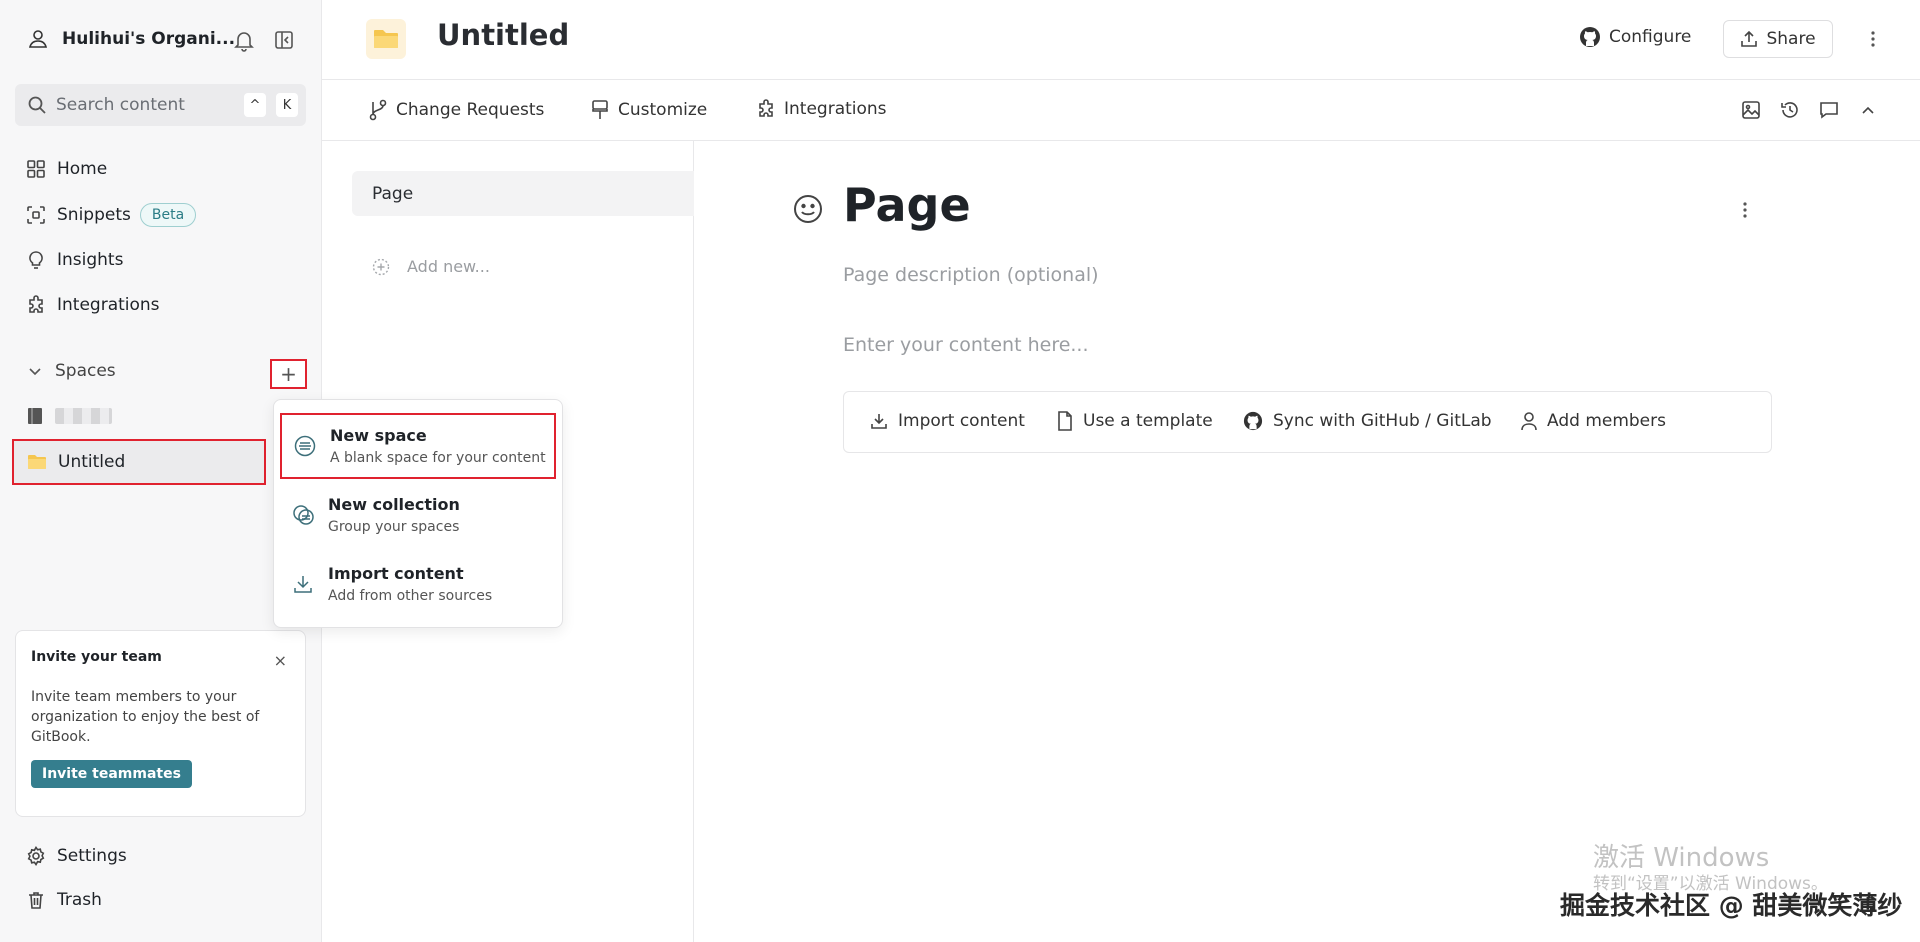 This screenshot has width=1920, height=942. I want to click on configure-button: Configure, so click(1635, 37).